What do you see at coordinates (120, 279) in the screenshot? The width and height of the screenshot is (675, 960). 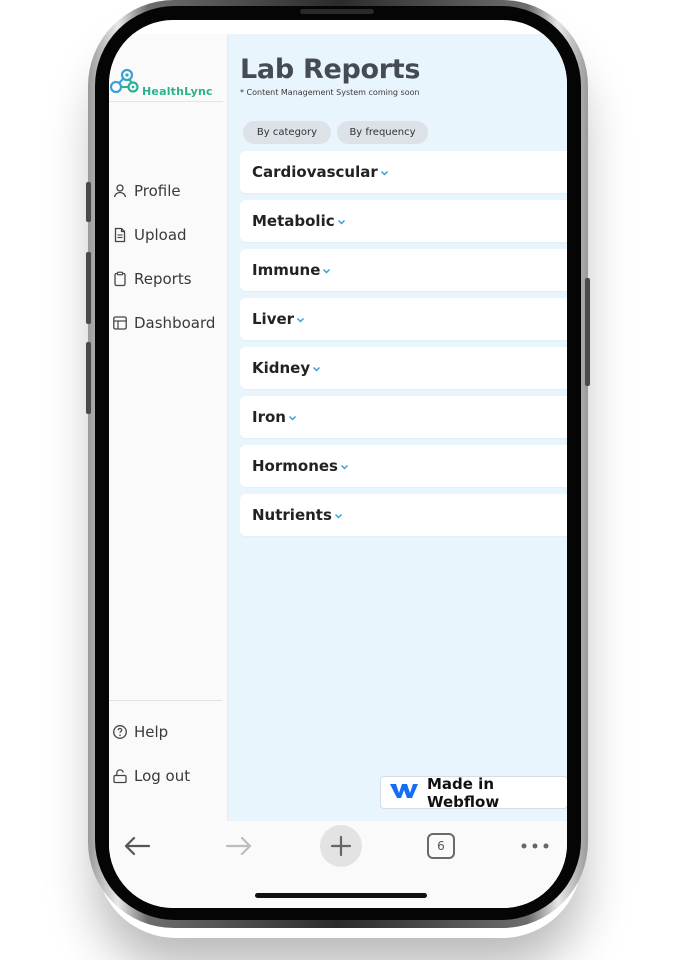 I see `clipboard-icon` at bounding box center [120, 279].